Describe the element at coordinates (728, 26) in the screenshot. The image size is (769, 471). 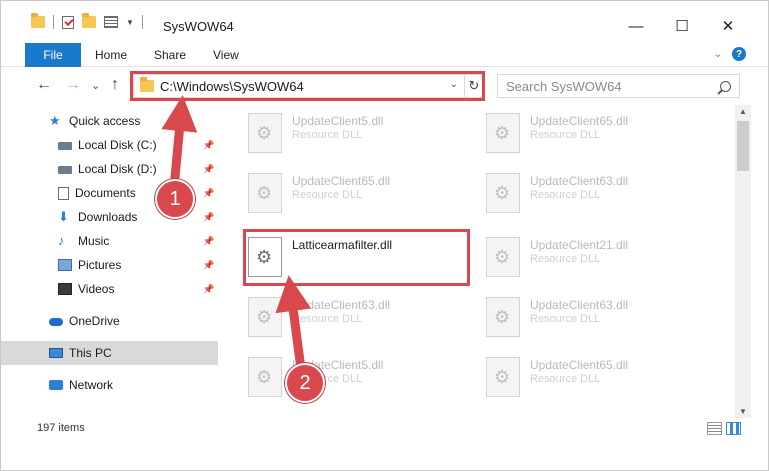
I see `close-button: ✕` at that location.